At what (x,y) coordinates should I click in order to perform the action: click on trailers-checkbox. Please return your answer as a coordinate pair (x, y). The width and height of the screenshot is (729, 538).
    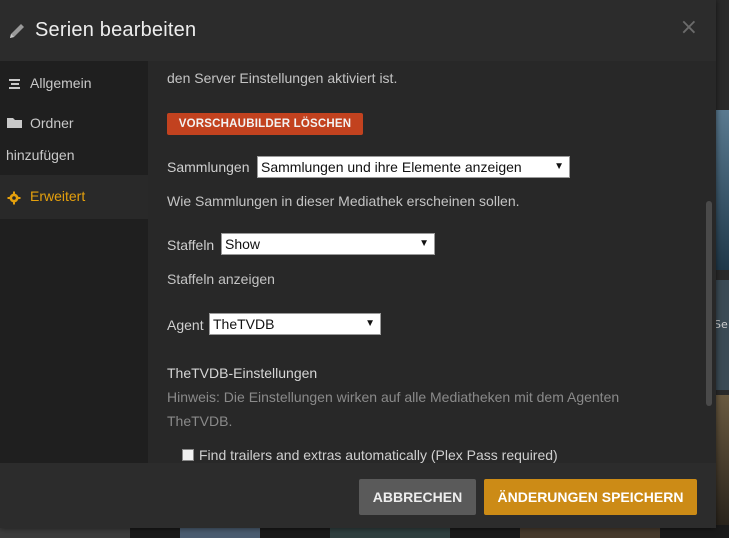
    Looking at the image, I should click on (188, 455).